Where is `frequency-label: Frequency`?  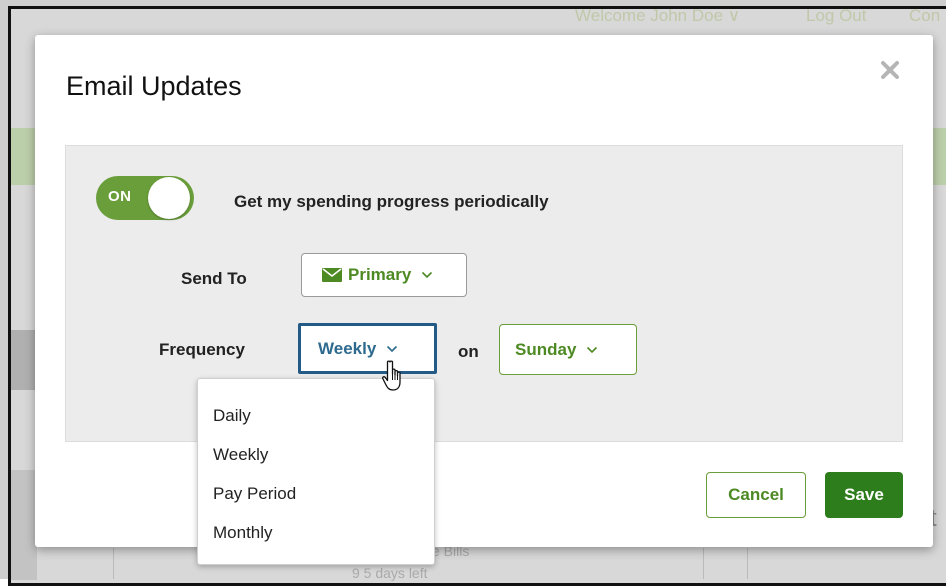 frequency-label: Frequency is located at coordinates (202, 349).